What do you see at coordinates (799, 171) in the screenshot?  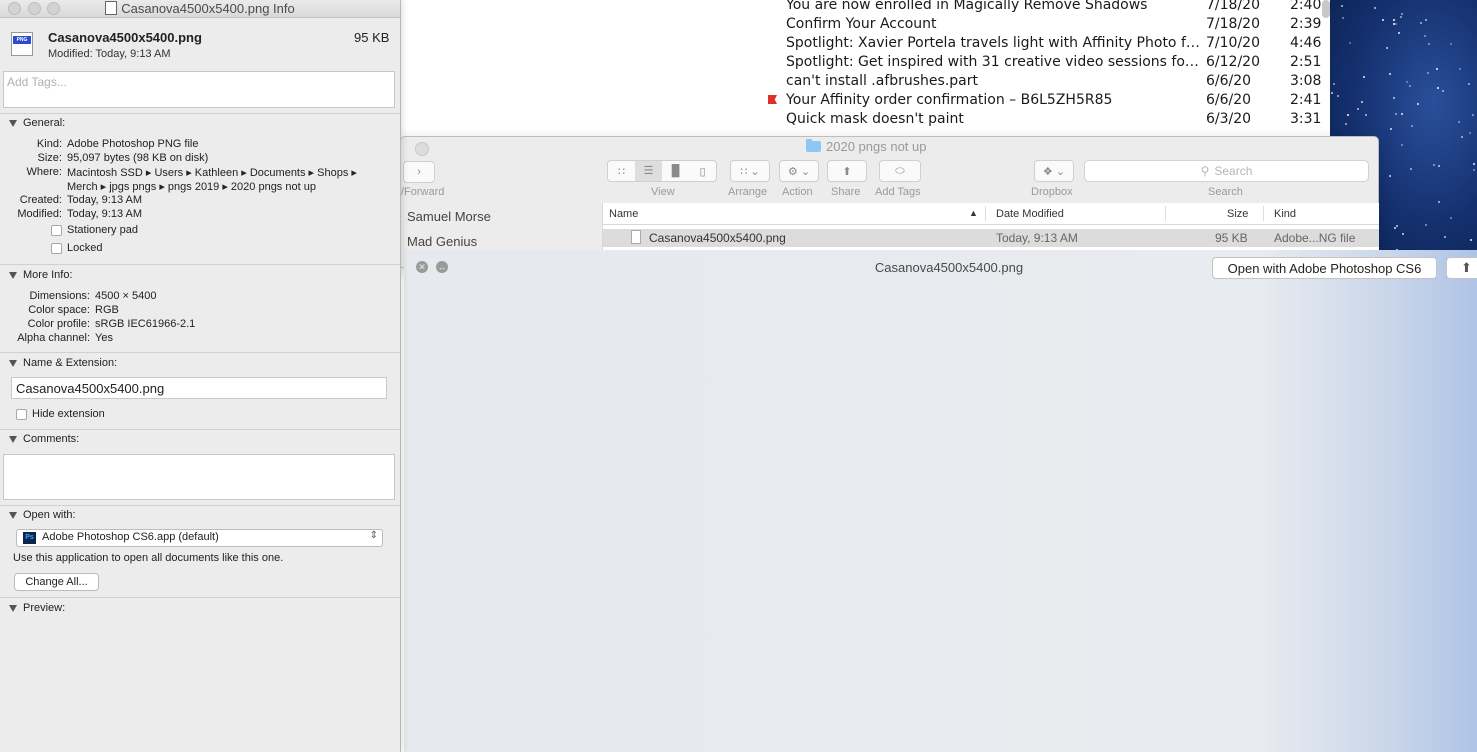 I see `action-button: ⚙ ⌄` at bounding box center [799, 171].